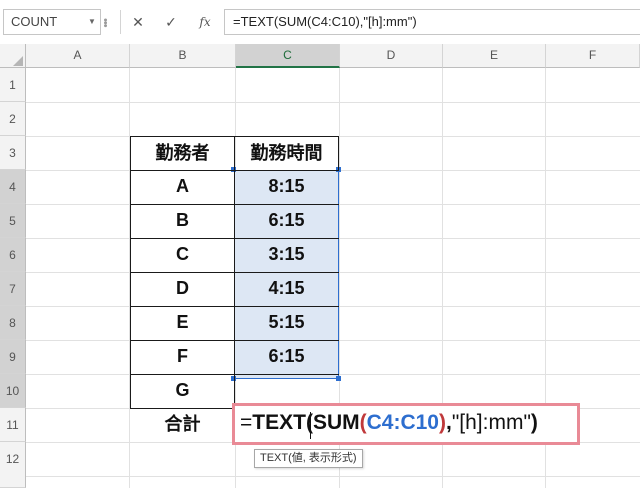 The width and height of the screenshot is (640, 488). Describe the element at coordinates (310, 425) in the screenshot. I see `text-caret` at that location.